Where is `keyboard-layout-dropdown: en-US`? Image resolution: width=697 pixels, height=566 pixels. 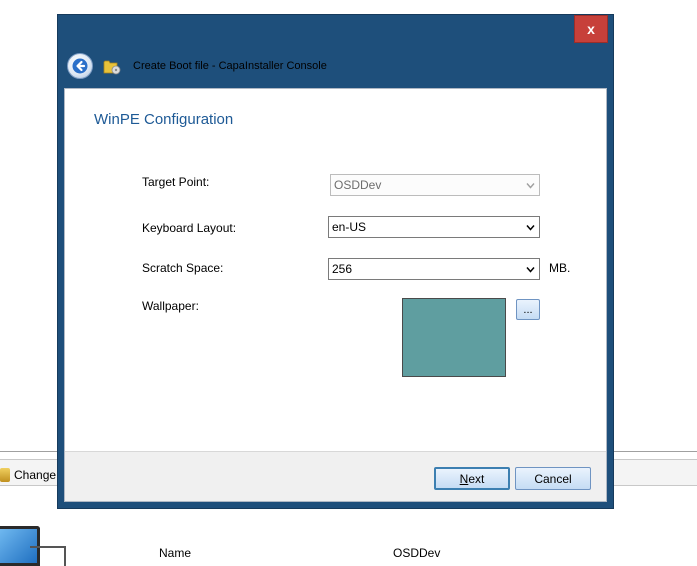
keyboard-layout-dropdown: en-US is located at coordinates (434, 227).